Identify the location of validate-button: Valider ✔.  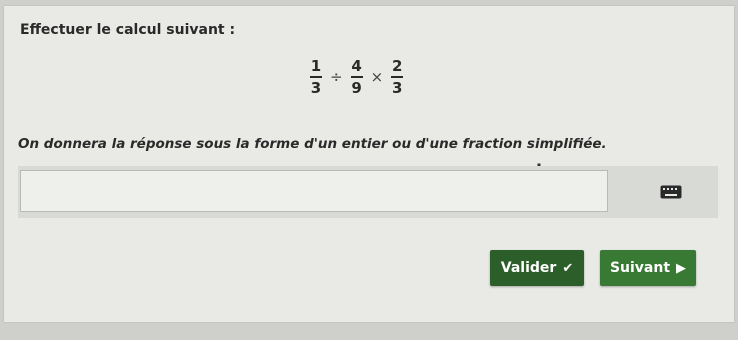
(537, 268).